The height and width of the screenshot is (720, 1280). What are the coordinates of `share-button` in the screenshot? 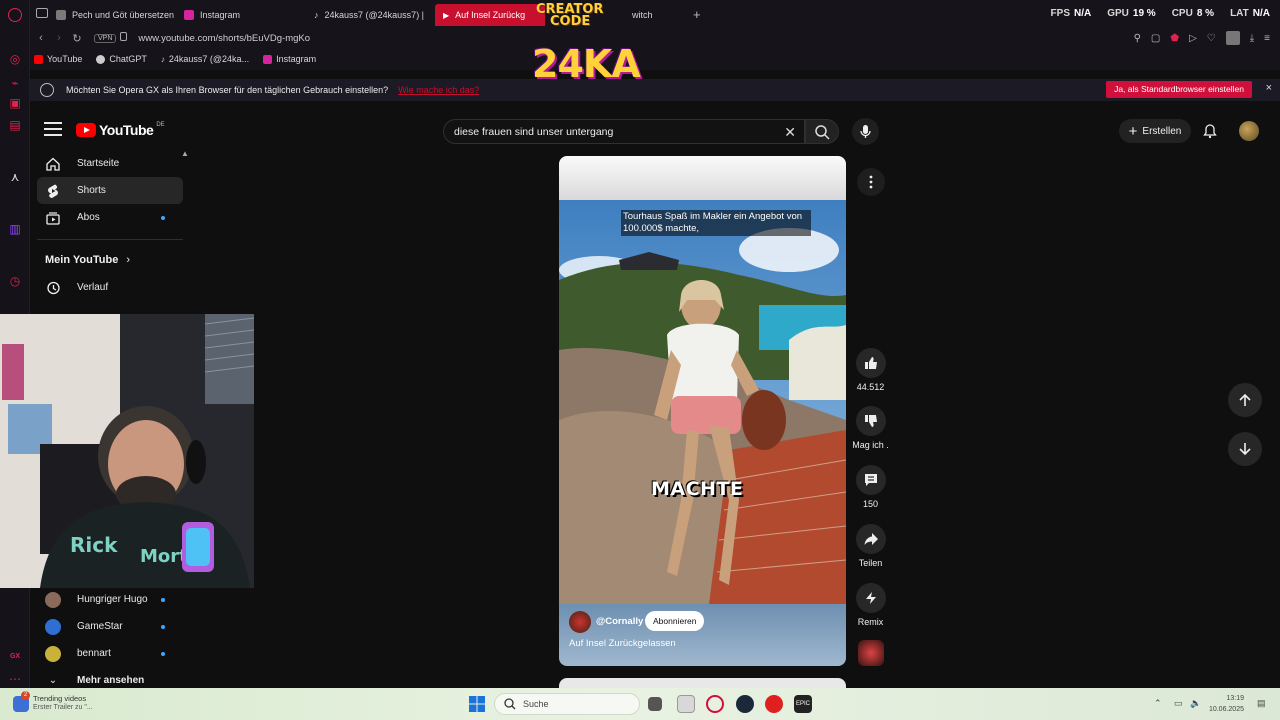 It's located at (870, 539).